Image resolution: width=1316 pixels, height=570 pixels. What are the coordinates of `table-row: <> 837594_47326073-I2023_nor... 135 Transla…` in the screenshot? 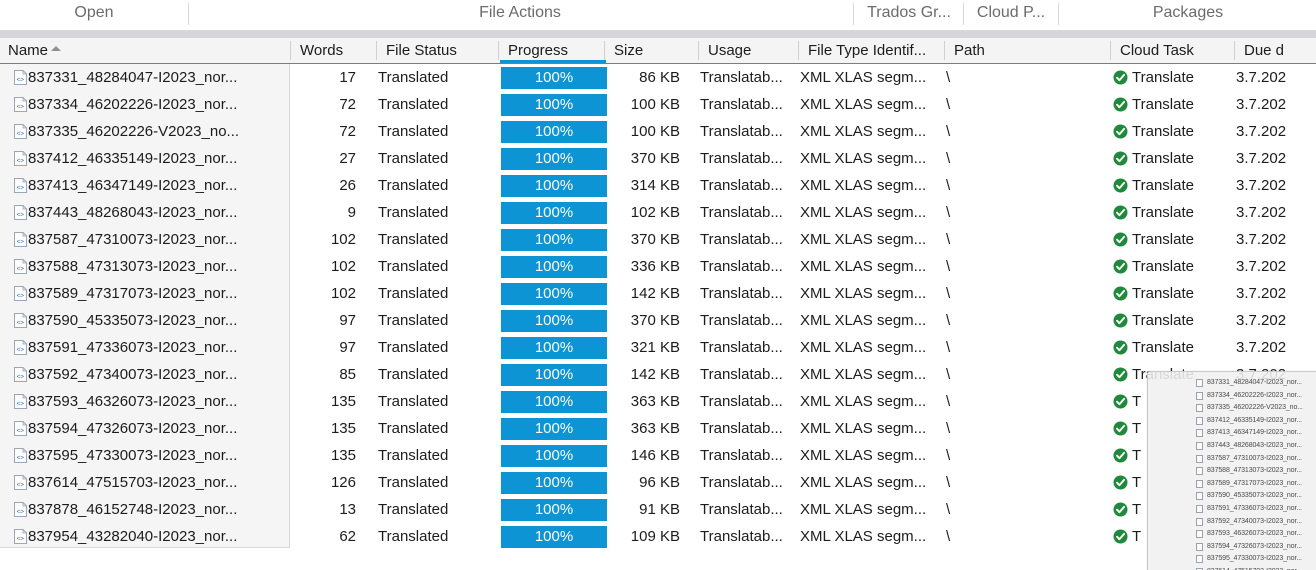 It's located at (658, 428).